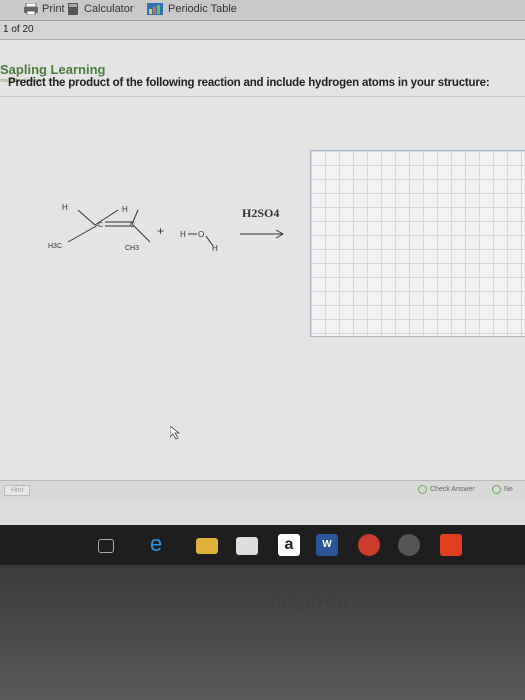 This screenshot has width=525, height=700. What do you see at coordinates (369, 545) in the screenshot?
I see `chrome-icon` at bounding box center [369, 545].